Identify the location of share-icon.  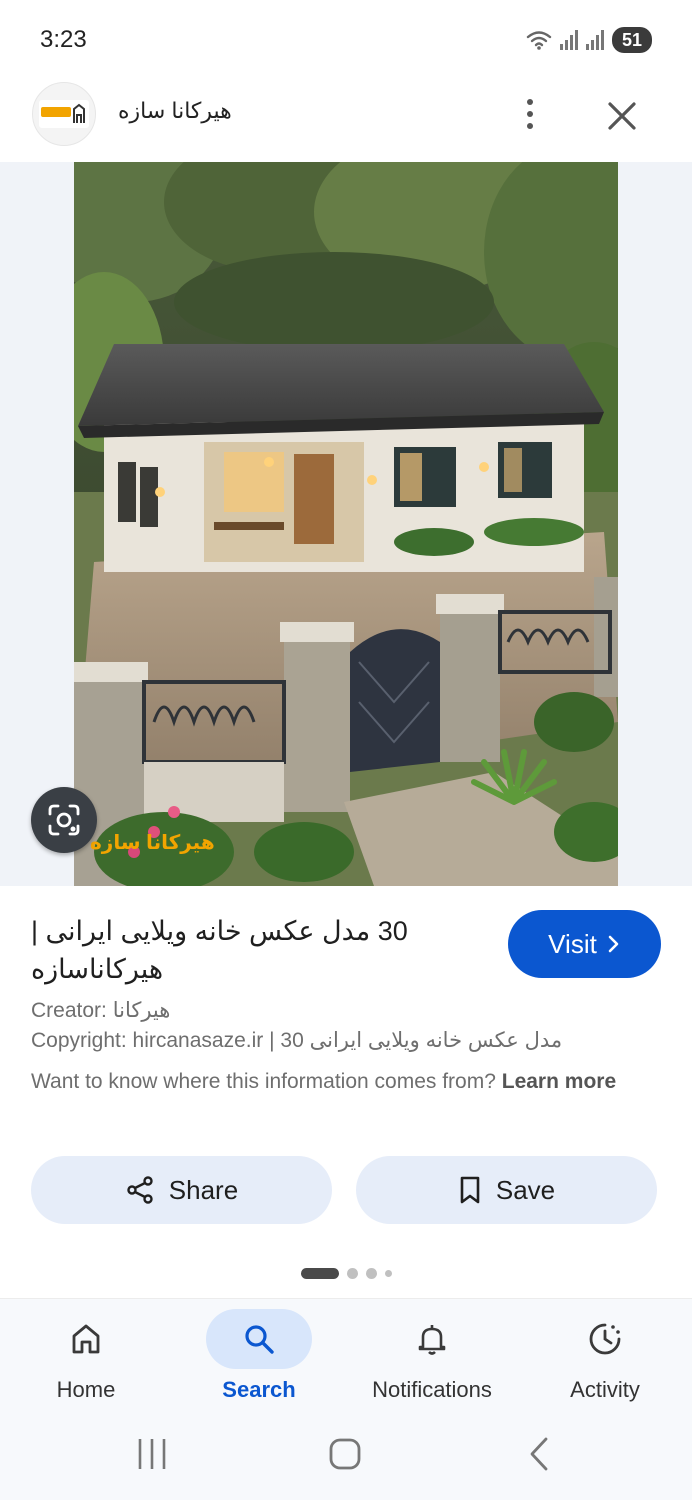
(140, 1190).